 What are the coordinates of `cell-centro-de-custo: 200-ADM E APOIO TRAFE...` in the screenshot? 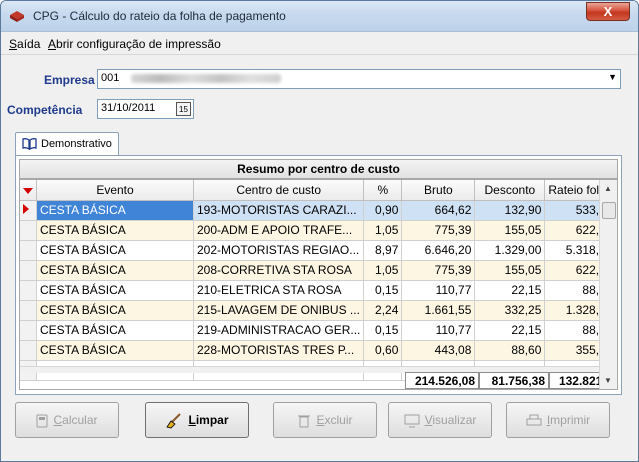 It's located at (279, 230).